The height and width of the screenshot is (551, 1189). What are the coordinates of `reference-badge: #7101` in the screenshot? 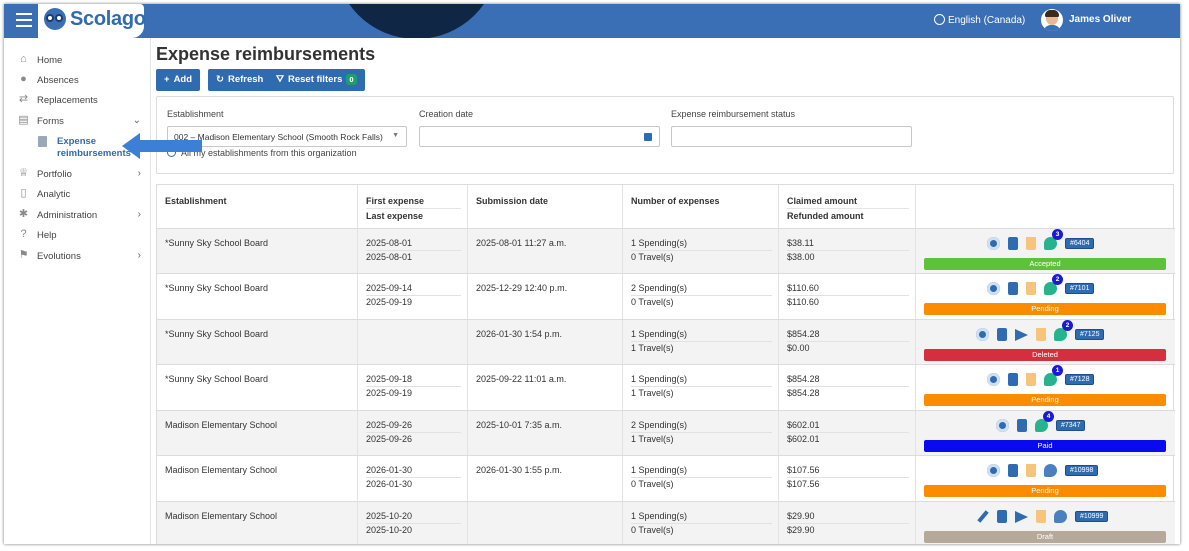 It's located at (1080, 289).